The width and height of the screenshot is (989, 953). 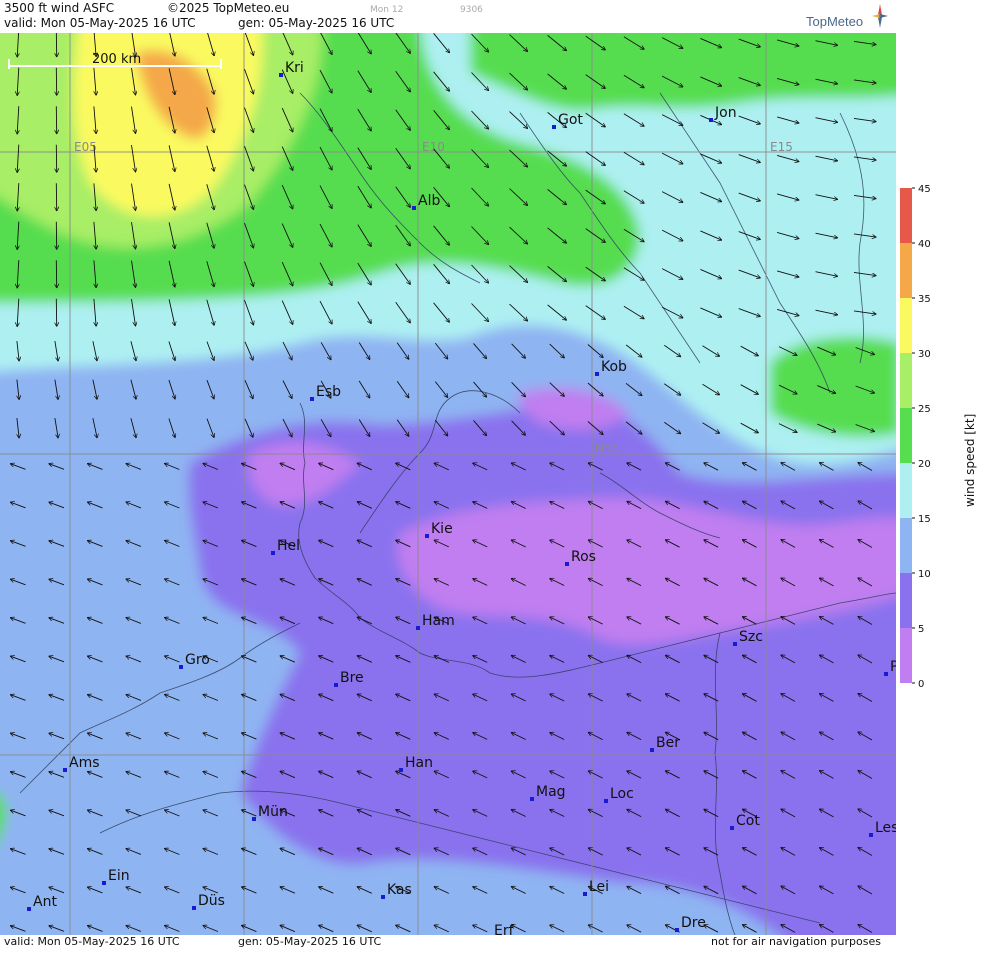 I want to click on city-label: Kob, so click(x=614, y=367).